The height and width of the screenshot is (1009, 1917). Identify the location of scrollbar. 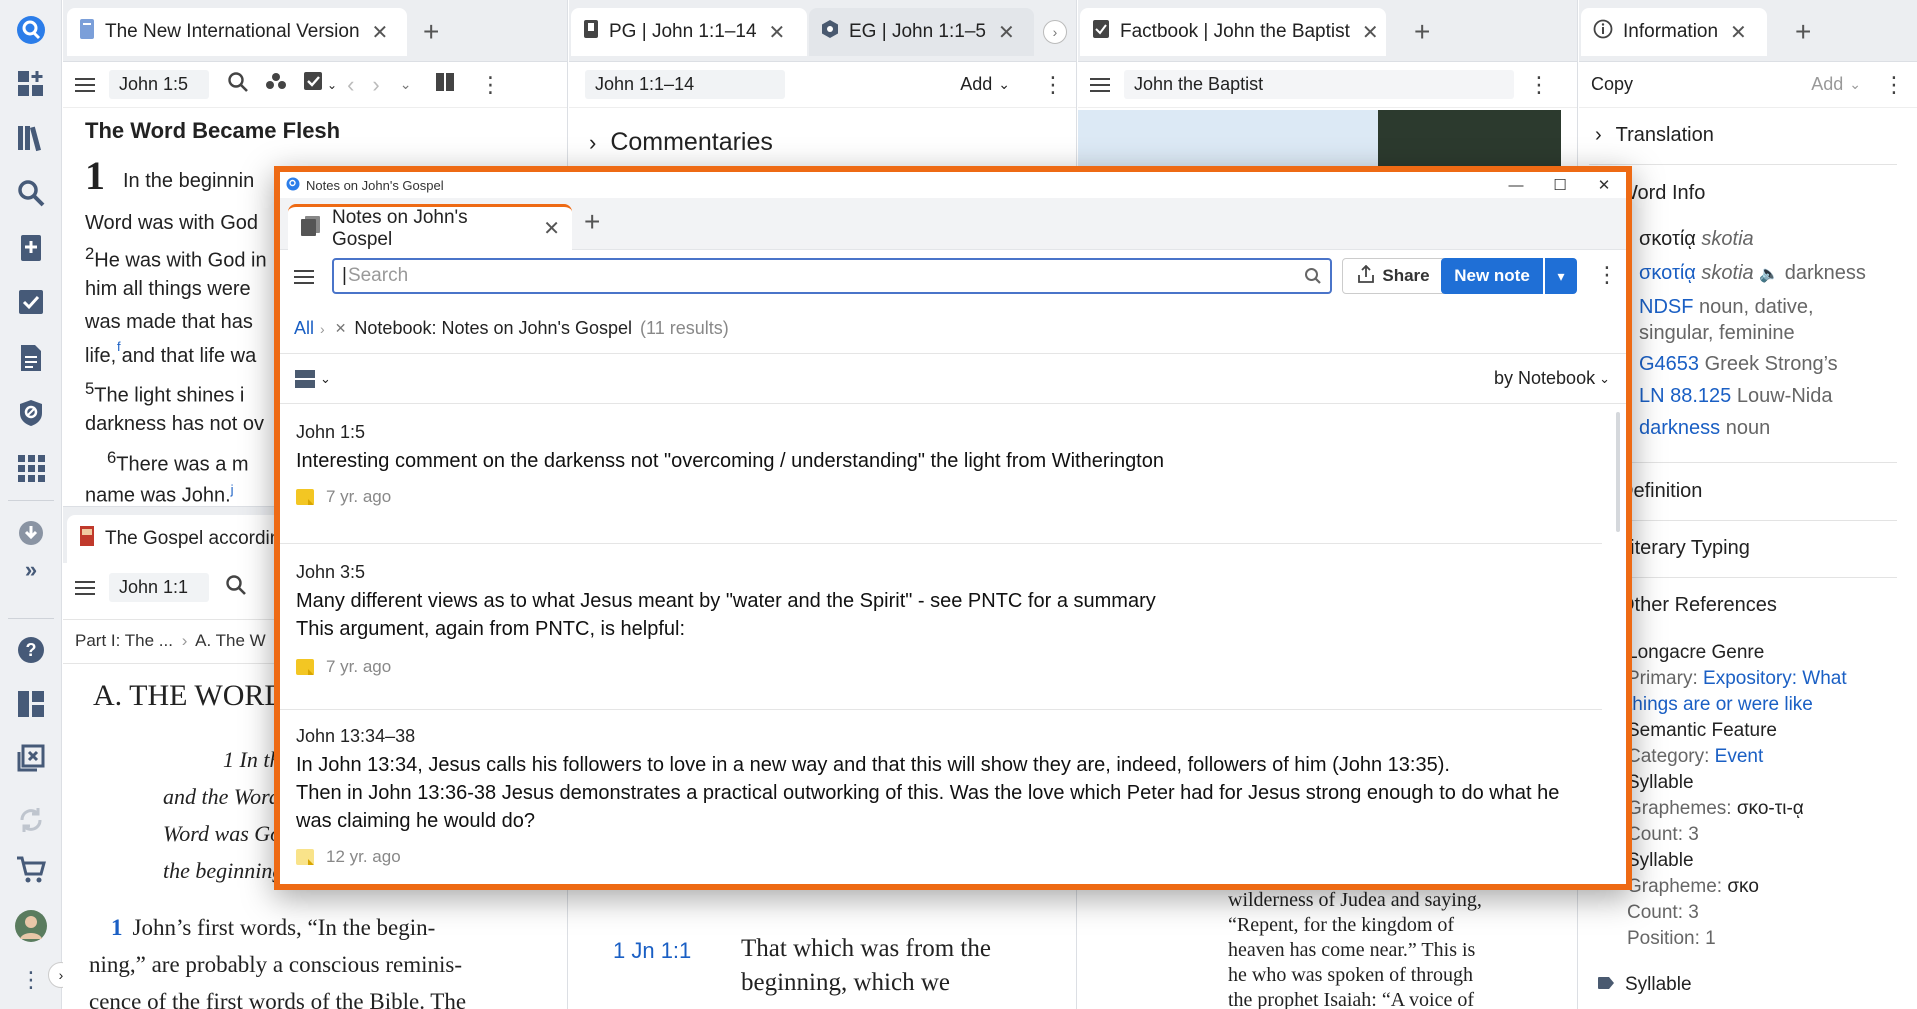
(1618, 472).